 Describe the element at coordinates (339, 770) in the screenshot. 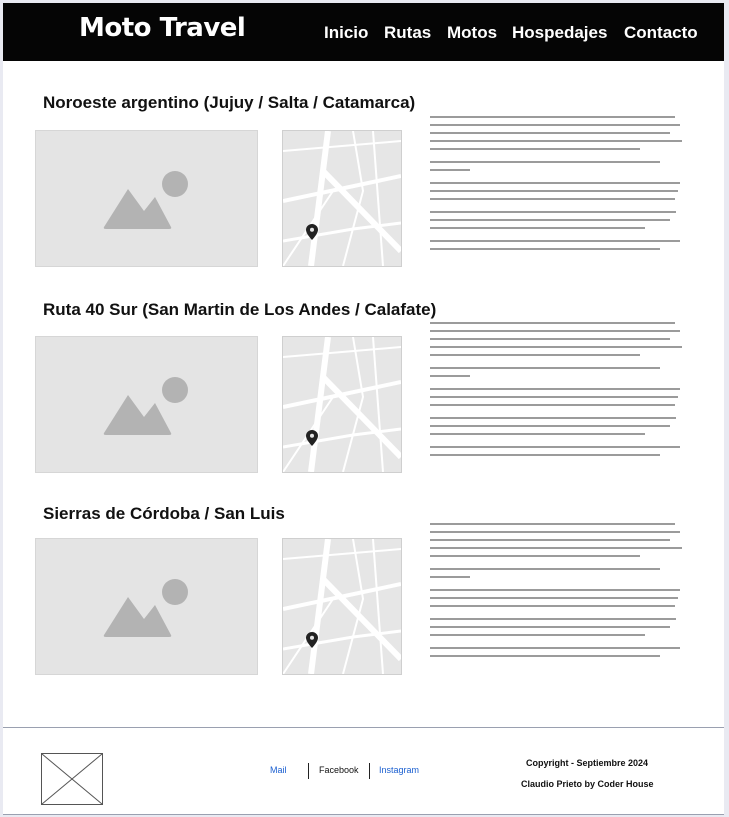

I see `footer-link-facebook: Facebook` at that location.